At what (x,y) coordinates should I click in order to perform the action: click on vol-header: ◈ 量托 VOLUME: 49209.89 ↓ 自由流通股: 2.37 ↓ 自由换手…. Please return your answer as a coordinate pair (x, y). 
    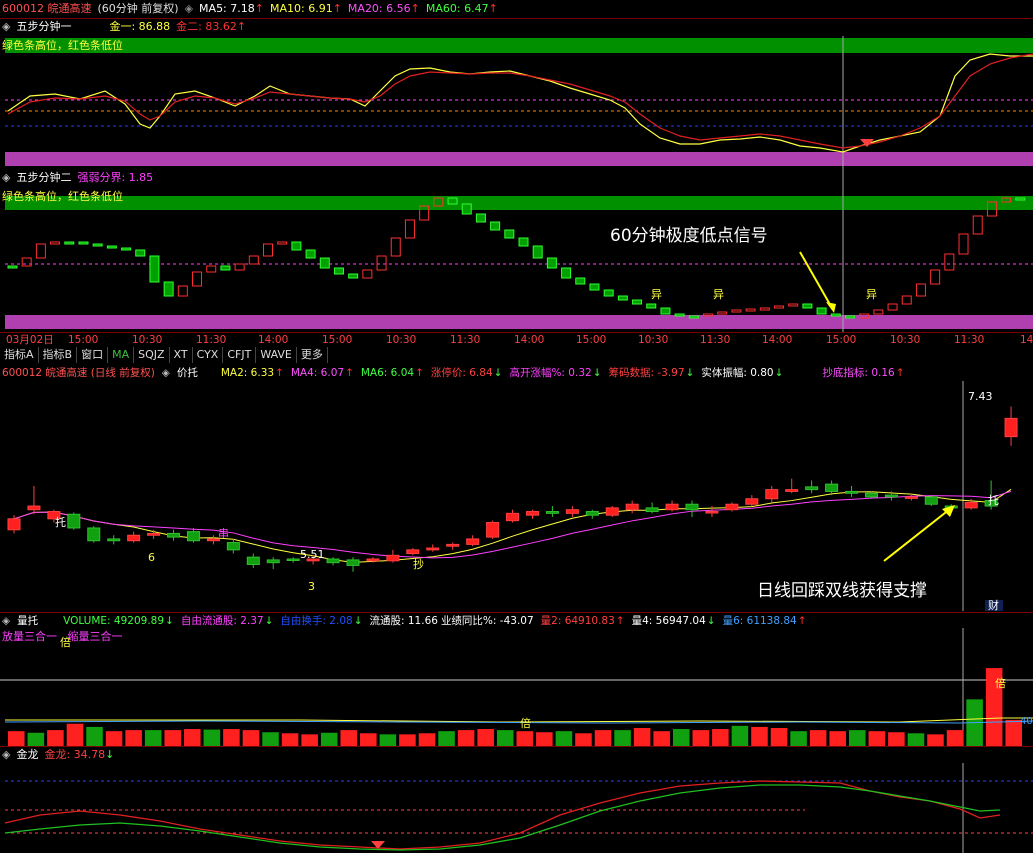
    Looking at the image, I should click on (404, 621).